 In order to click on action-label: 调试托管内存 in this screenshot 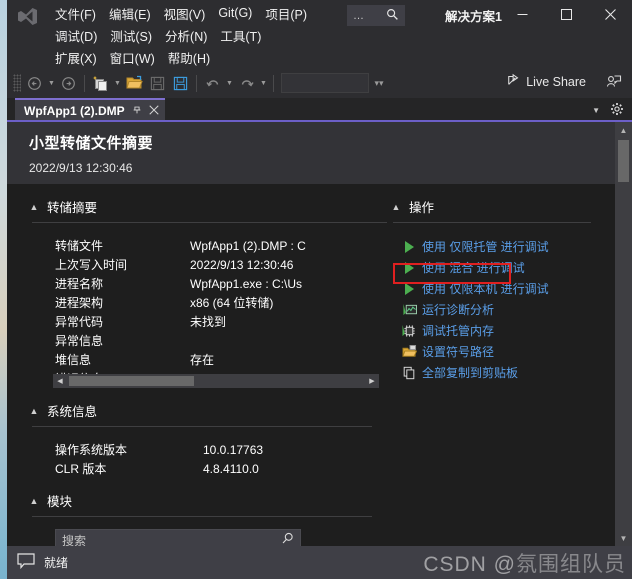, I will do `click(458, 331)`.